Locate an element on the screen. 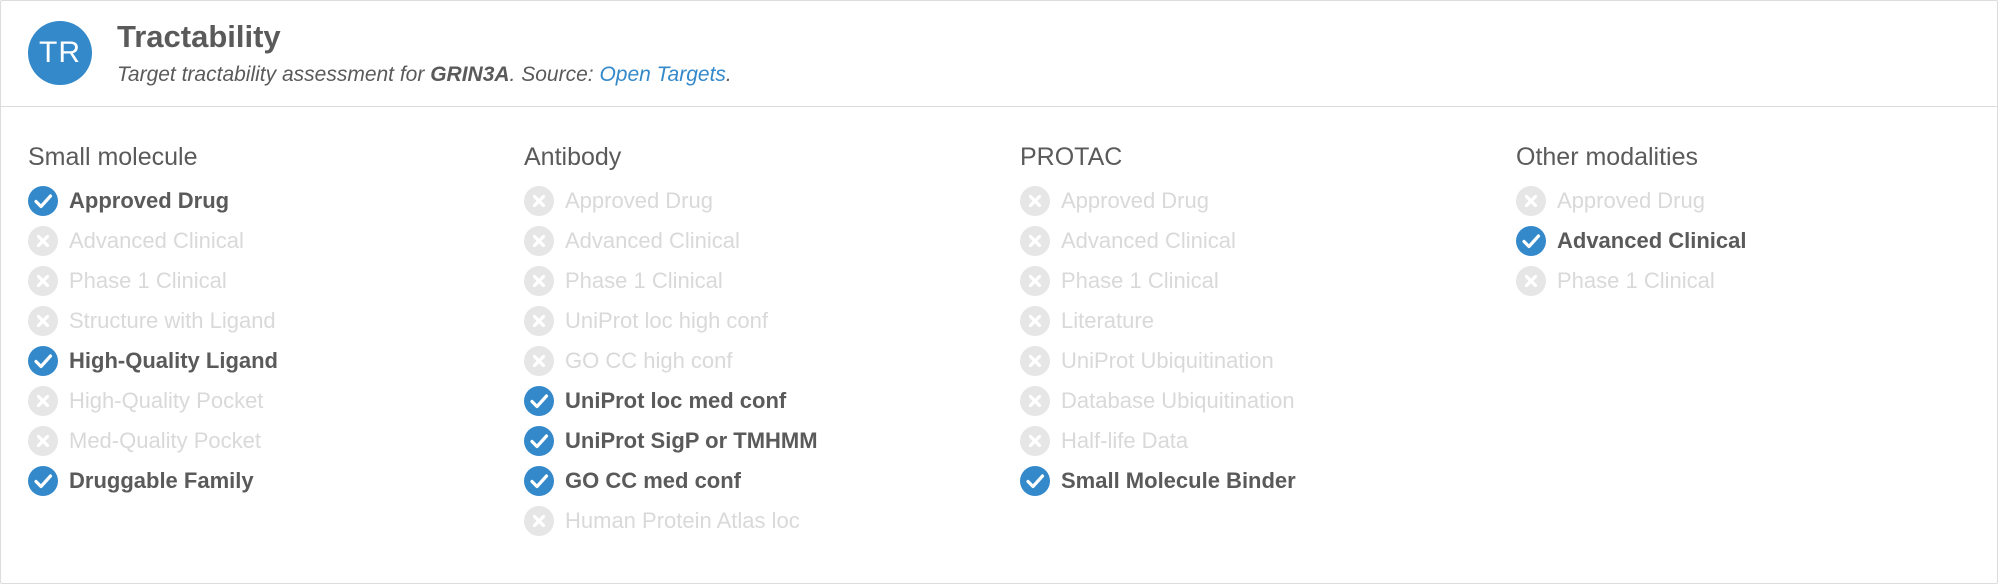 This screenshot has width=2000, height=585. criterion-label: UniProt loc high conf is located at coordinates (666, 320).